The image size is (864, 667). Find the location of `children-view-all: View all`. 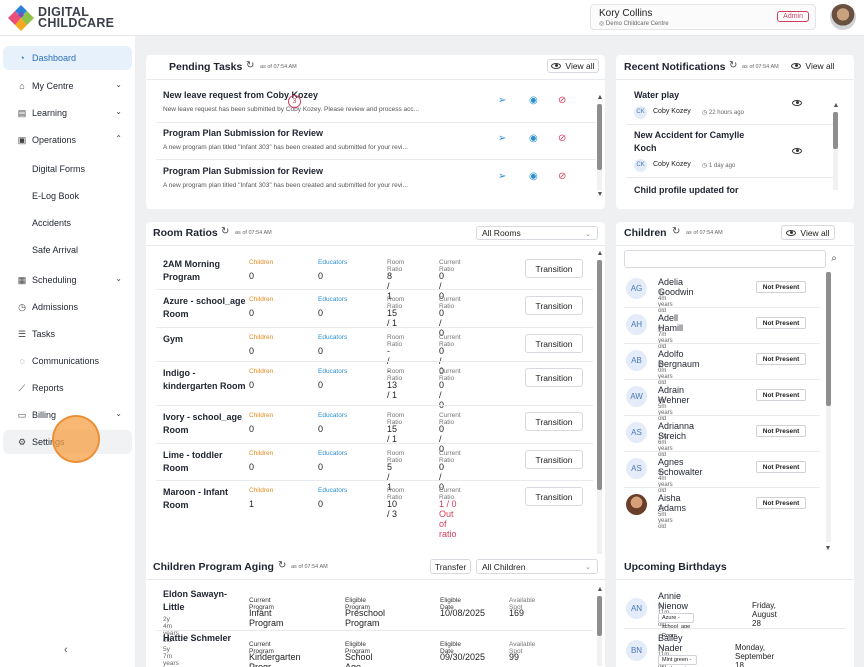

children-view-all: View all is located at coordinates (808, 232).